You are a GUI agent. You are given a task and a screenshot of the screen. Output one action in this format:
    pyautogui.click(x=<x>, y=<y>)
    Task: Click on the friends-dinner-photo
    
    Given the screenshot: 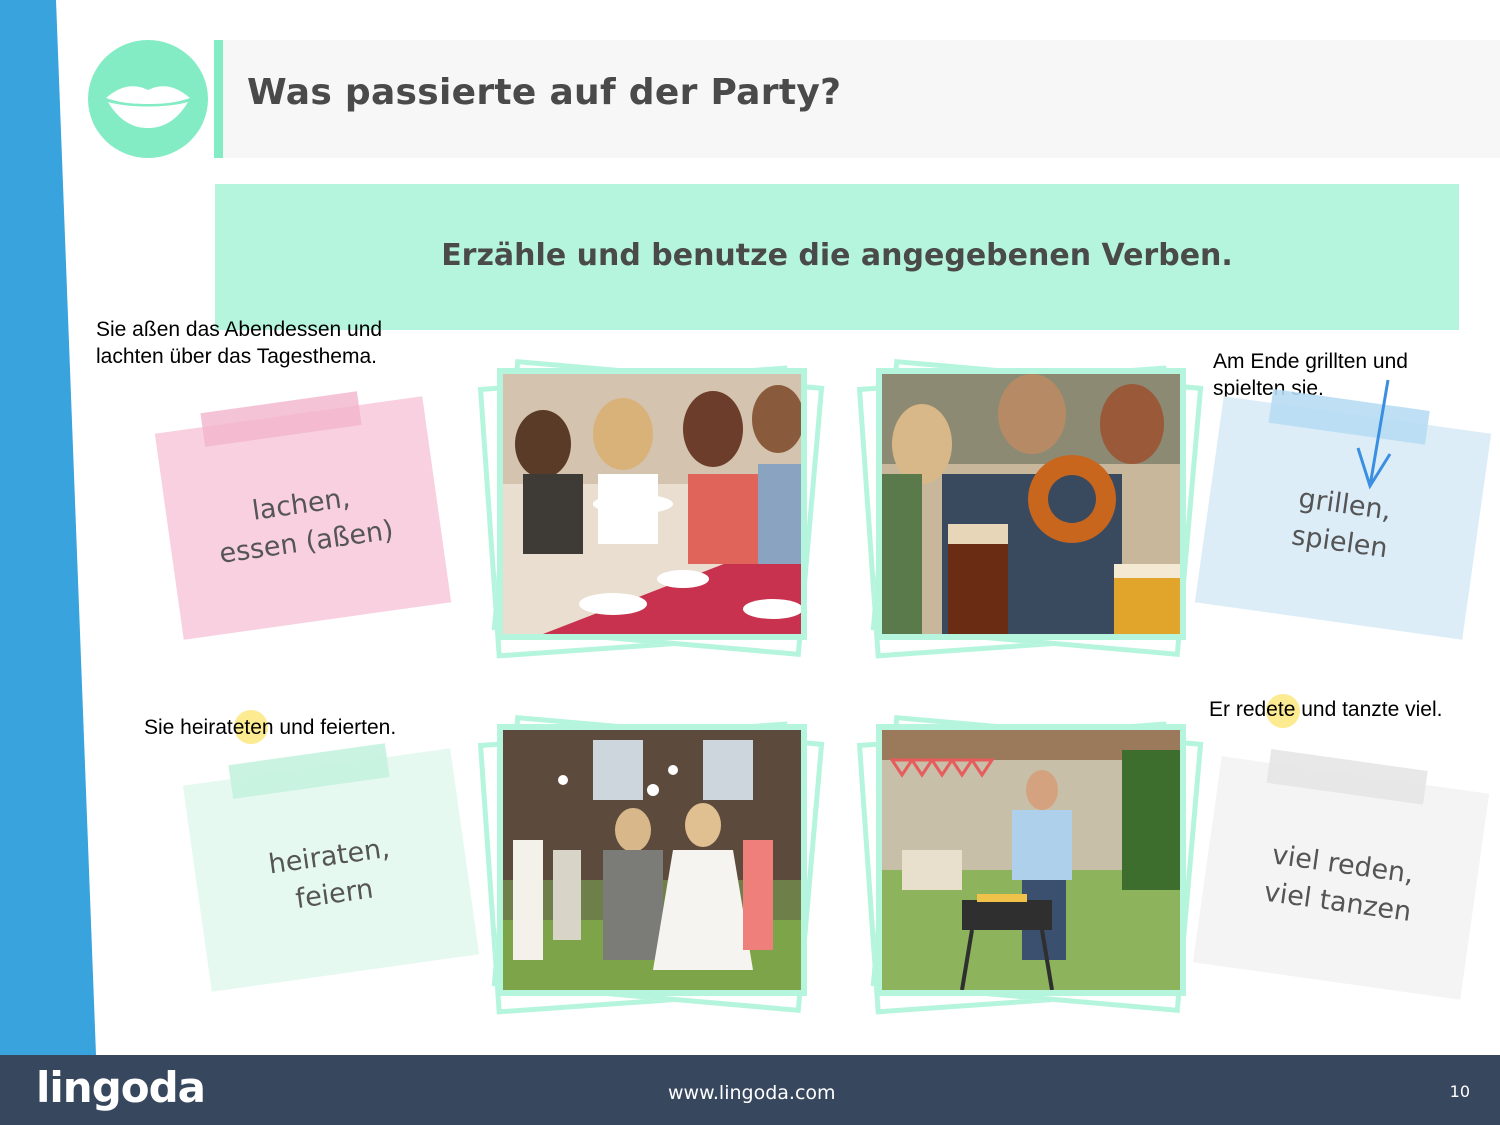 What is the action you would take?
    pyautogui.click(x=652, y=504)
    